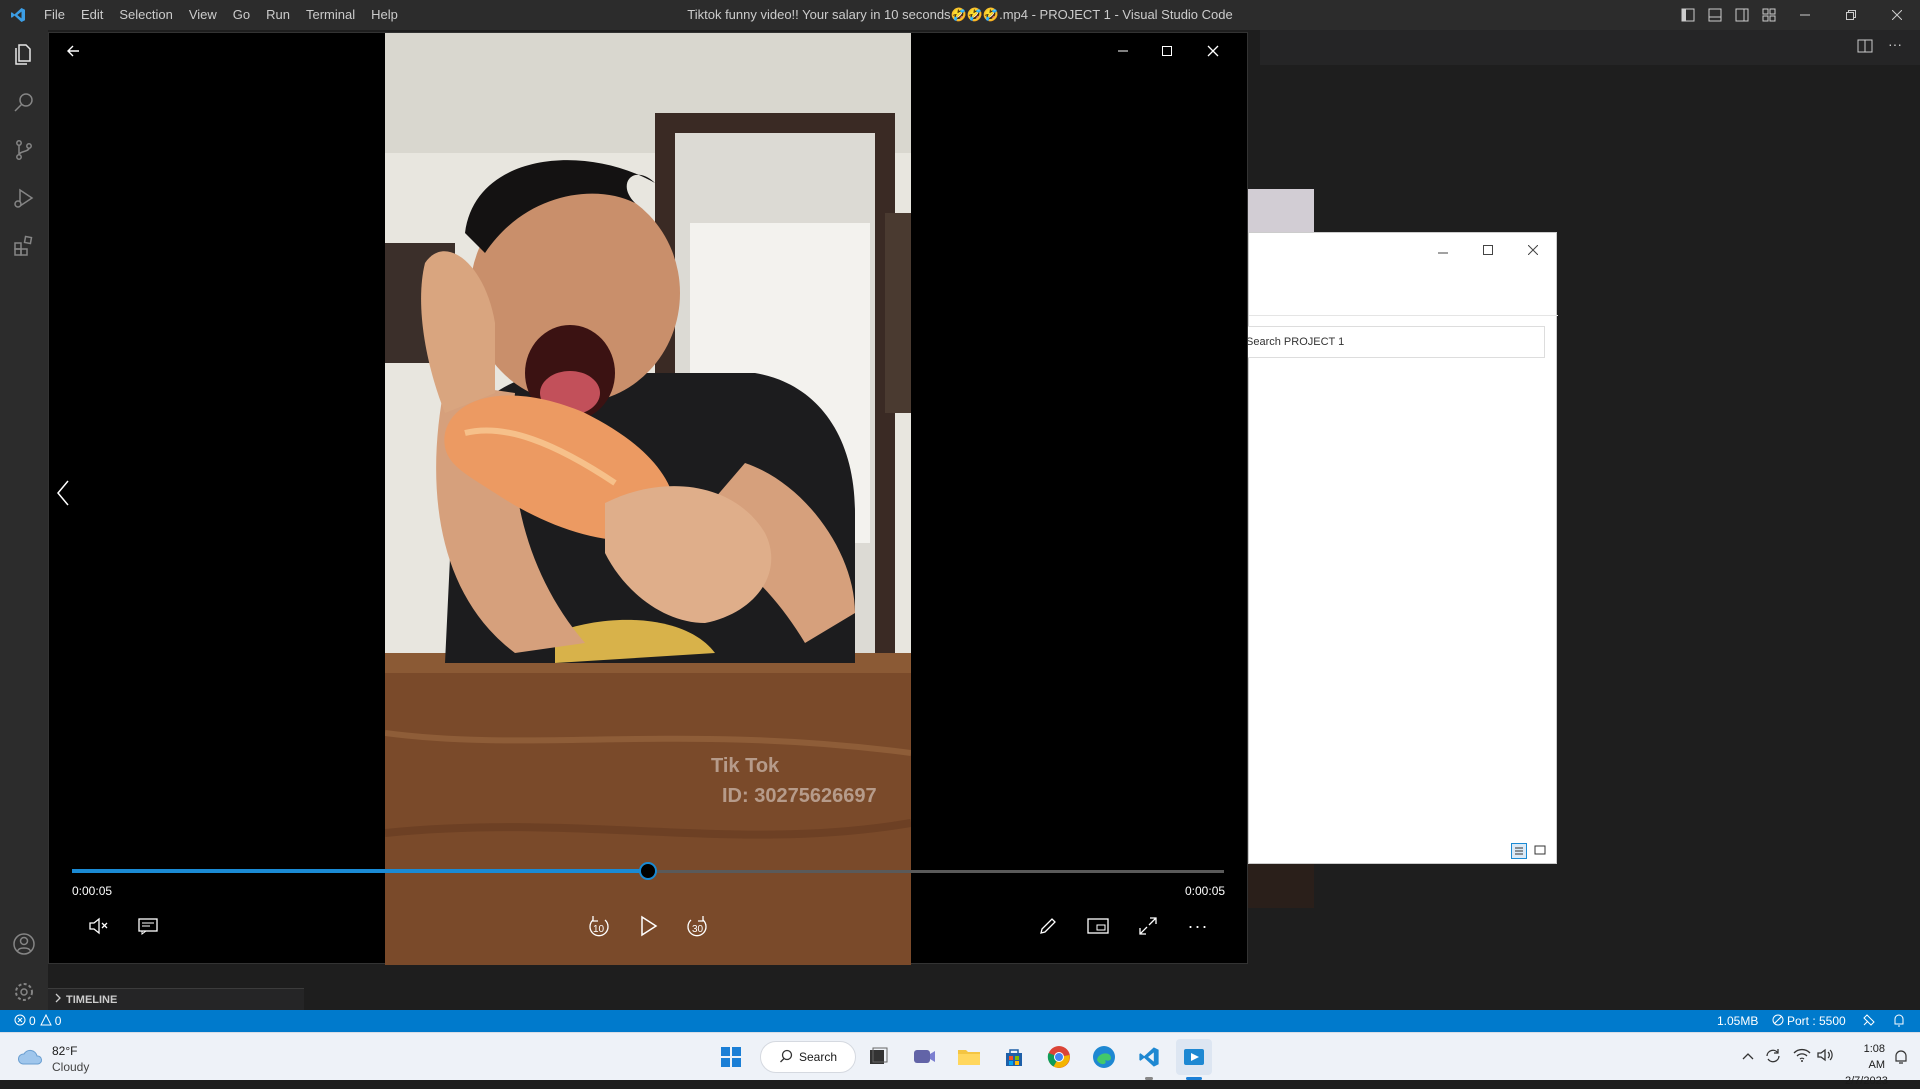  What do you see at coordinates (1280, 886) in the screenshot?
I see `background-thumbnail-bottom` at bounding box center [1280, 886].